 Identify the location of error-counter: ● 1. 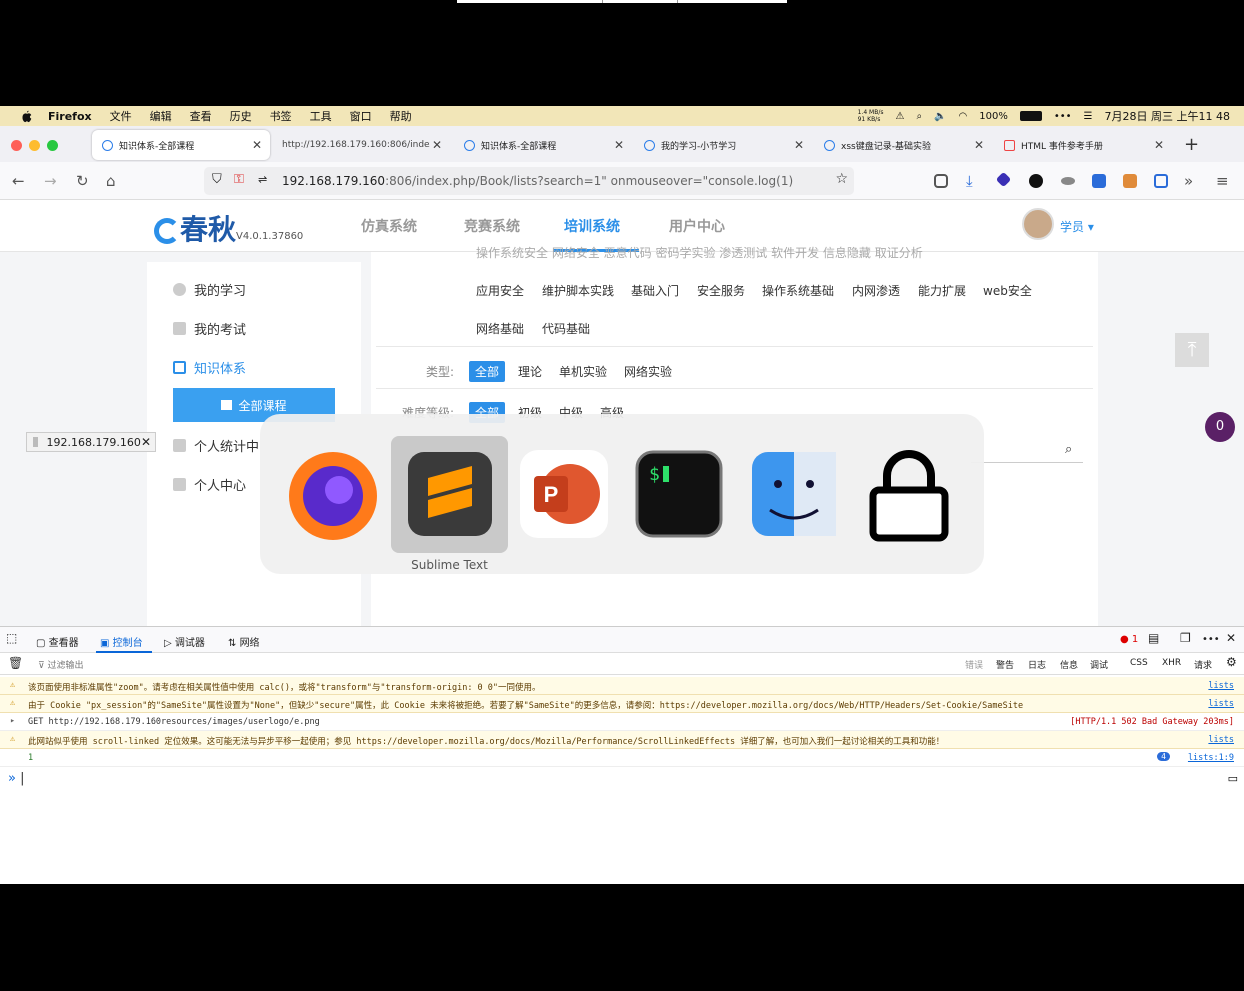
(1129, 639).